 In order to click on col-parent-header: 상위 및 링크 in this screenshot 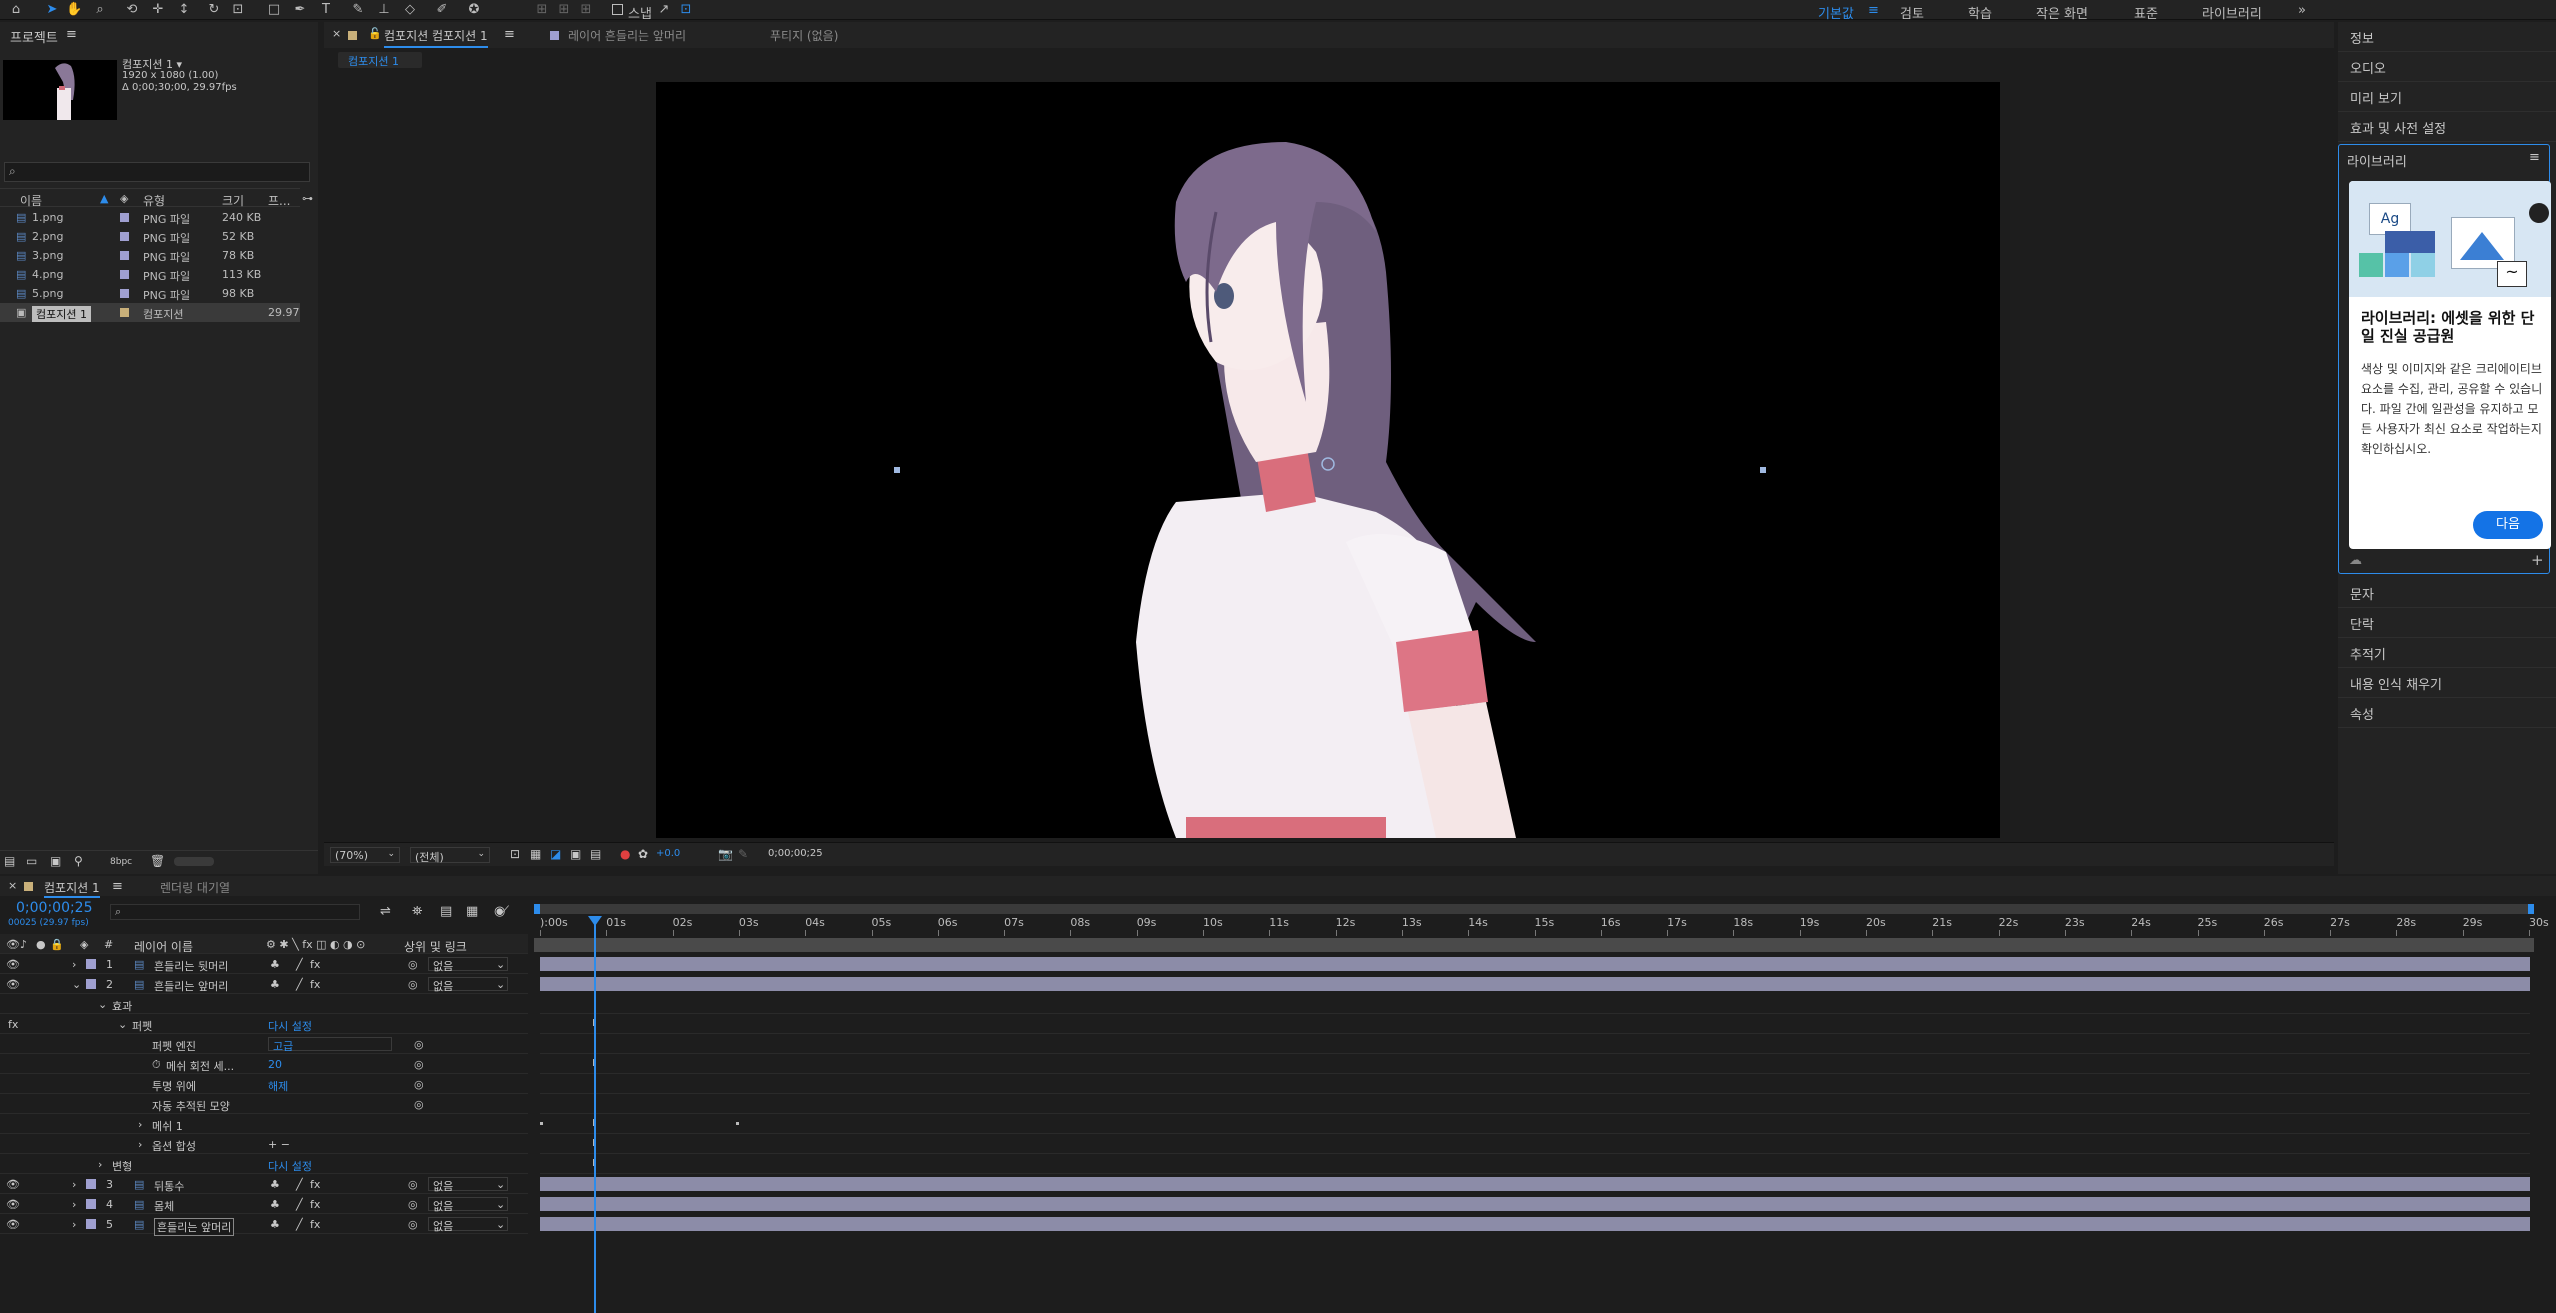, I will do `click(435, 946)`.